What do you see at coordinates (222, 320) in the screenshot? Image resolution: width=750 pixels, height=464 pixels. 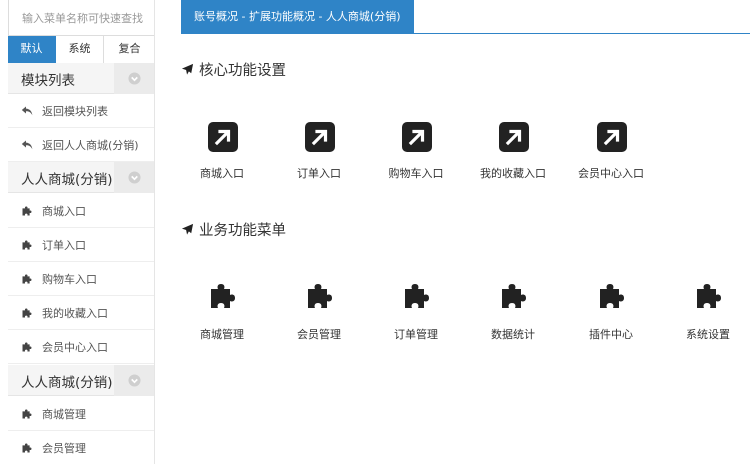 I see `tile-shop-manage: 商城管理` at bounding box center [222, 320].